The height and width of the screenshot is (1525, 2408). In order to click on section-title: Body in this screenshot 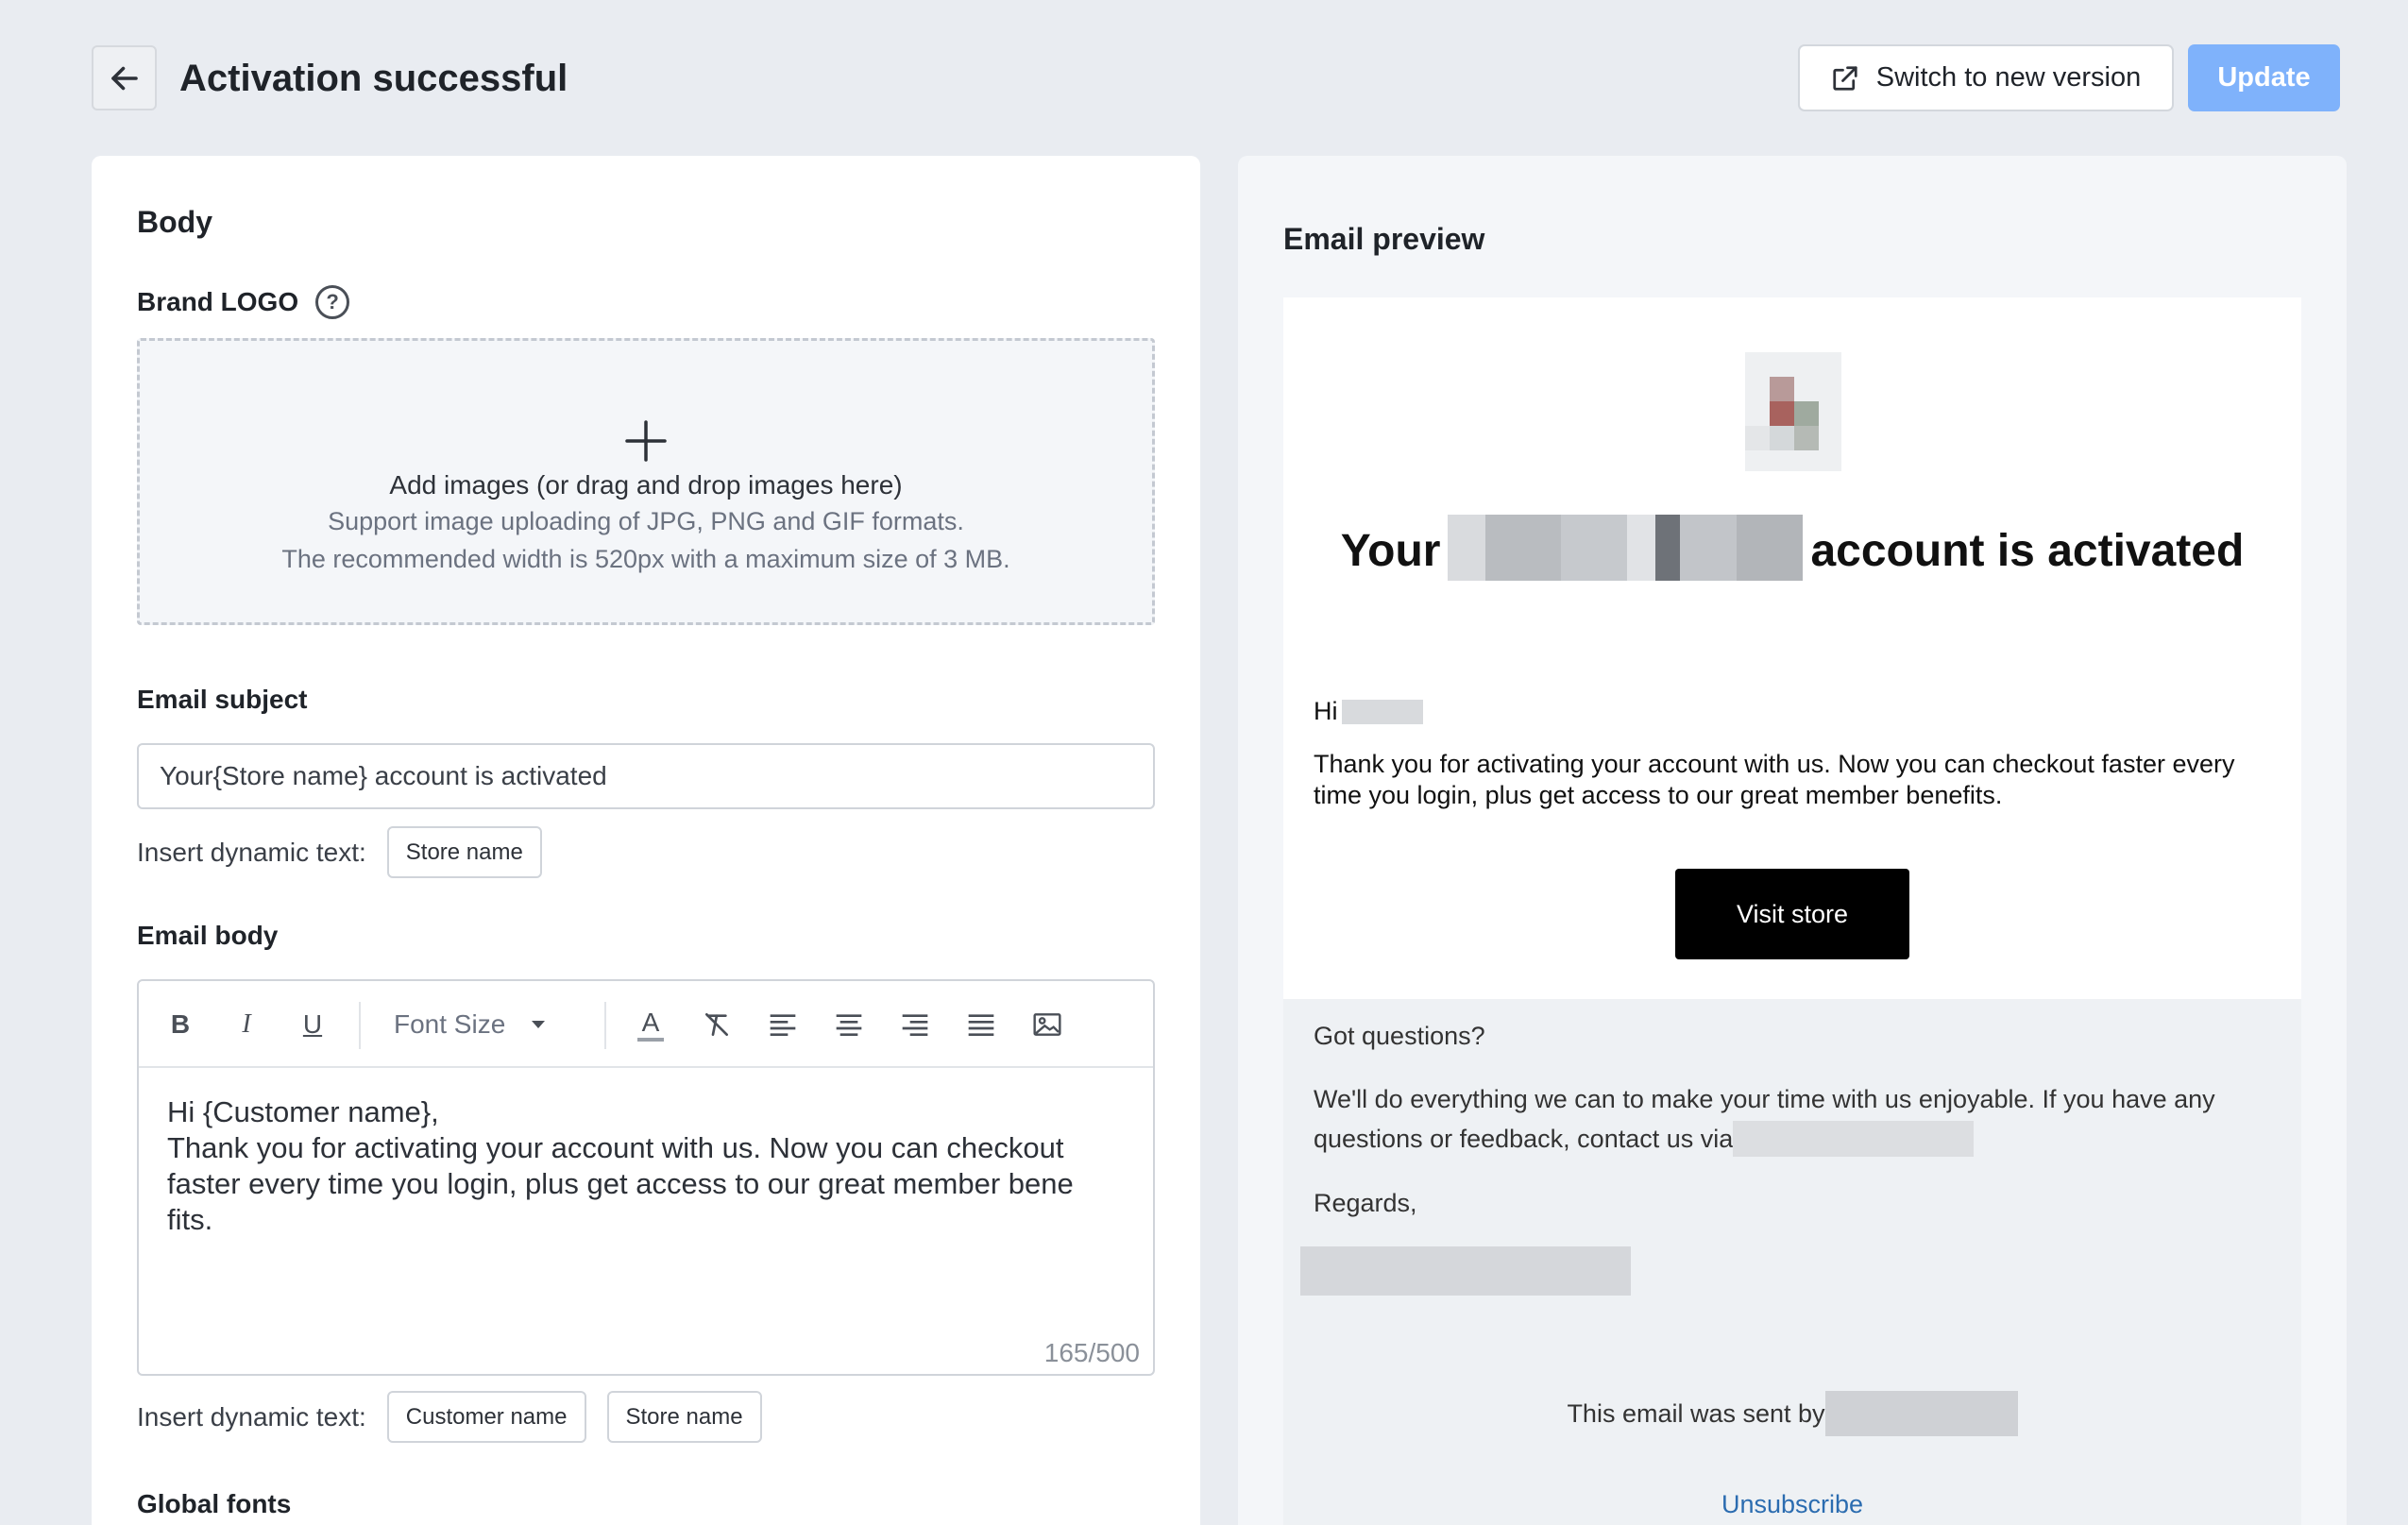, I will do `click(174, 222)`.